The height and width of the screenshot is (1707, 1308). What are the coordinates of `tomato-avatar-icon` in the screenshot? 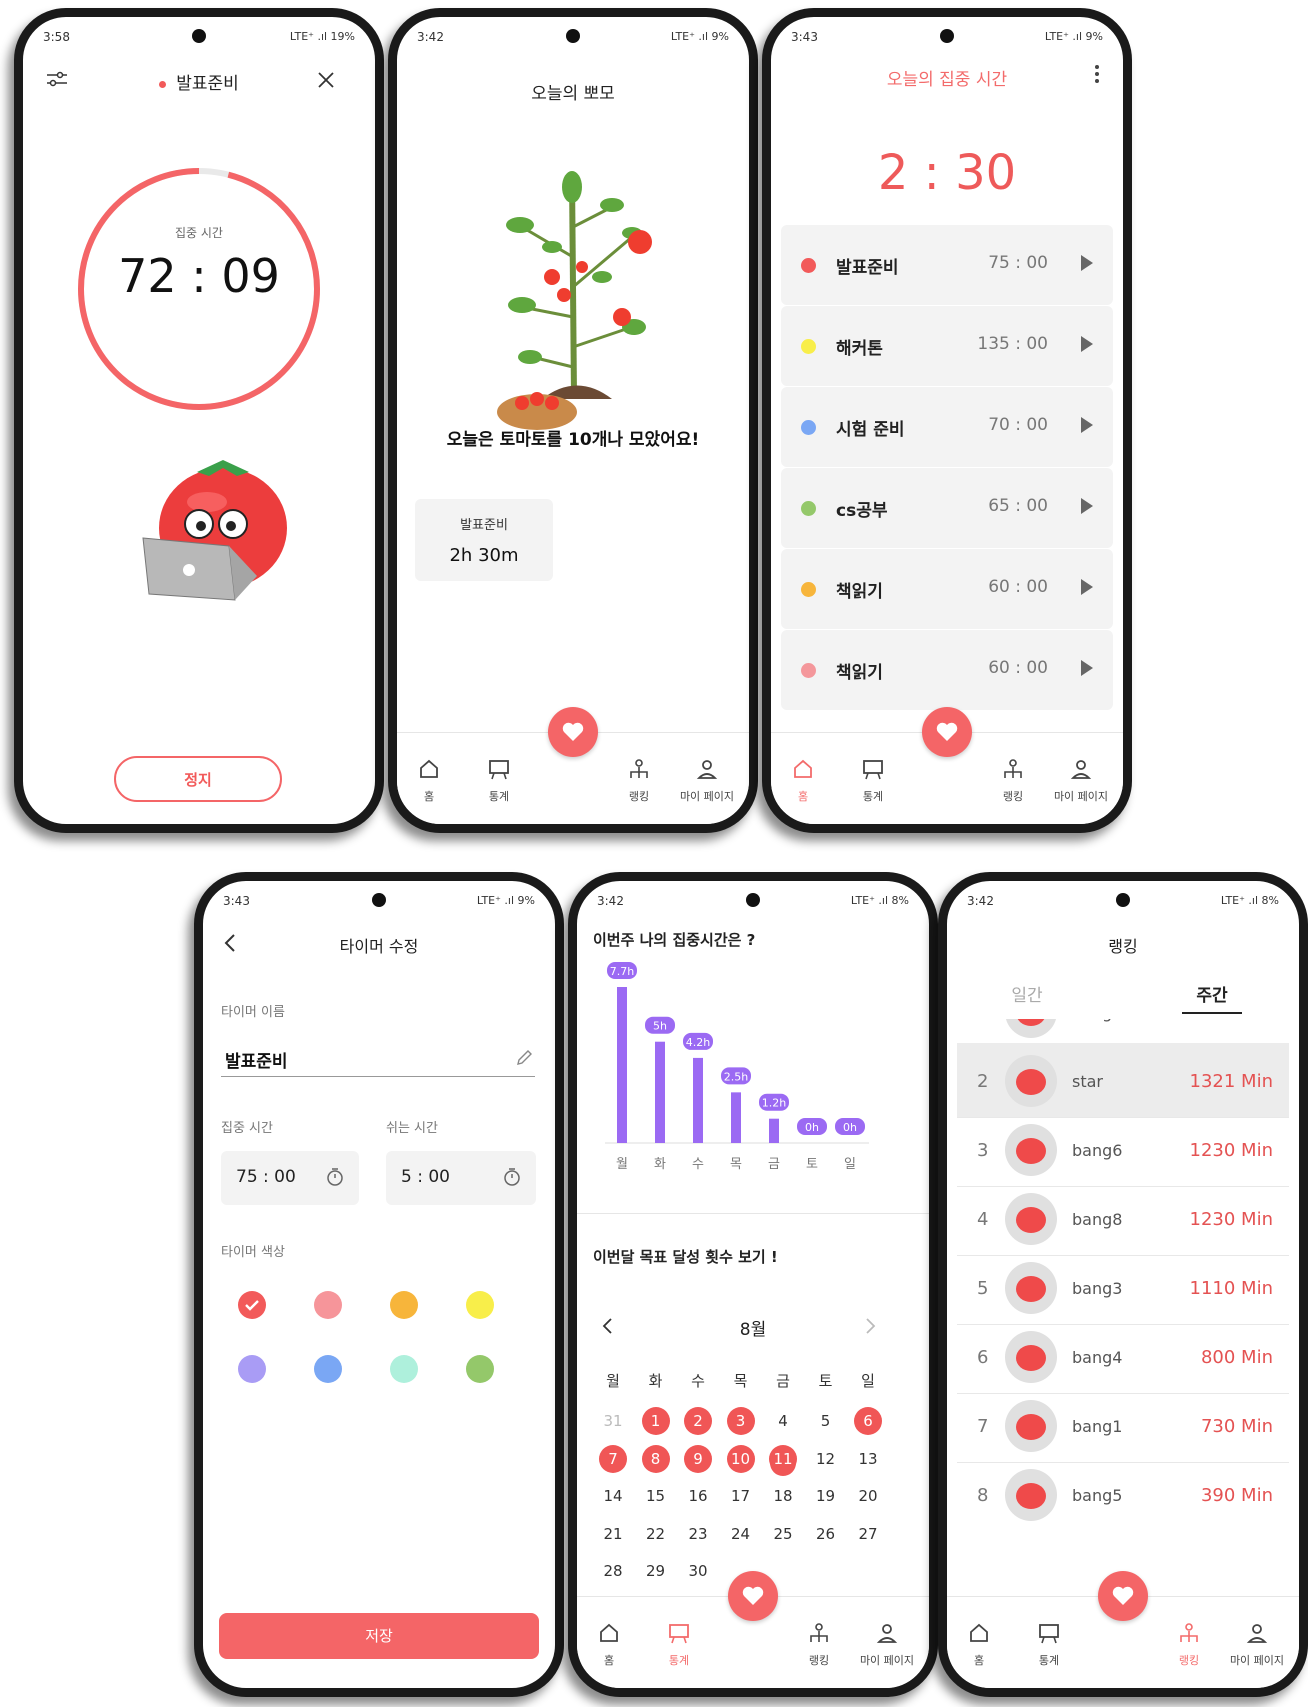 It's located at (1031, 1151).